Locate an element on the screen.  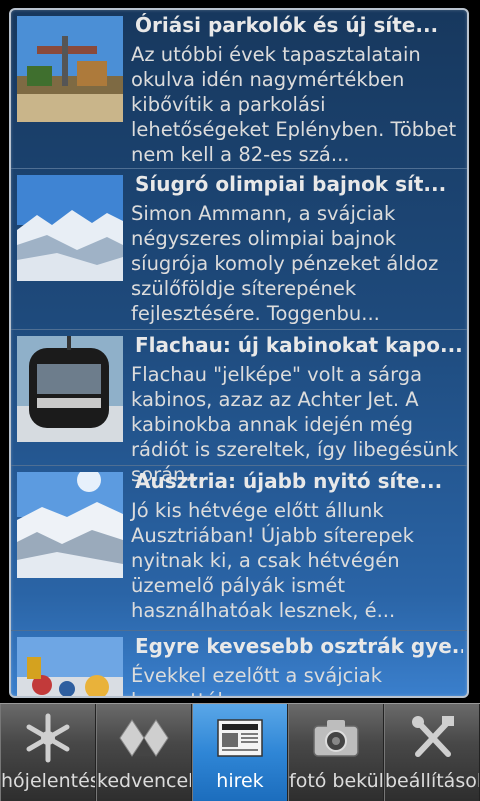
tab-label: beállítások is located at coordinates (432, 781).